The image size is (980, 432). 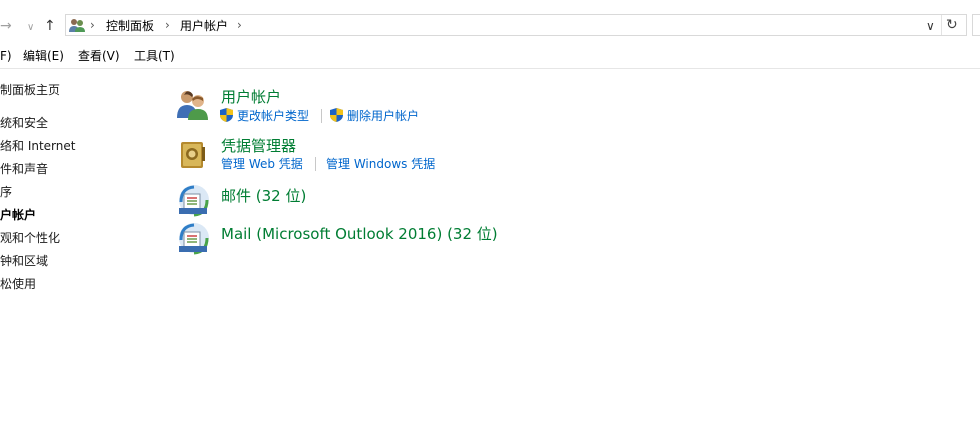 I want to click on breadcrumb-control-panel: 控制面板, so click(x=130, y=26).